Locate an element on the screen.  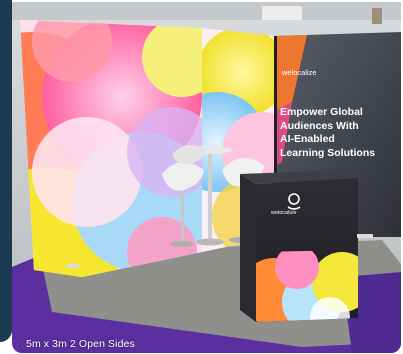
headline-line-4: Learning Solutions is located at coordinates (328, 152).